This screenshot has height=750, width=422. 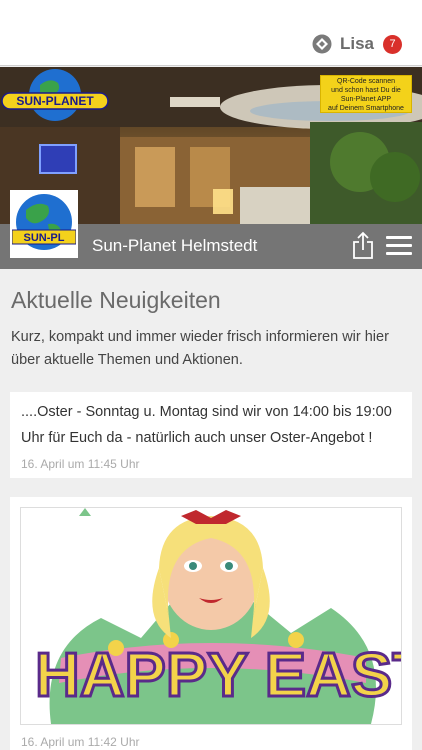 What do you see at coordinates (80, 464) in the screenshot?
I see `post-date: 16. April um 11:45 Uhr` at bounding box center [80, 464].